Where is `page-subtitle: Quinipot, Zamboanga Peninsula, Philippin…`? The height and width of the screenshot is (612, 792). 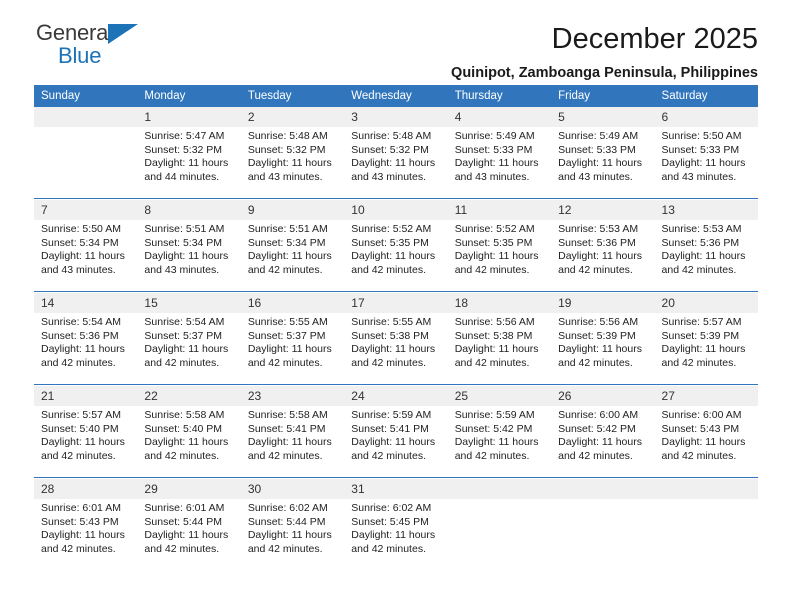
page-subtitle: Quinipot, Zamboanga Peninsula, Philippin… is located at coordinates (604, 73).